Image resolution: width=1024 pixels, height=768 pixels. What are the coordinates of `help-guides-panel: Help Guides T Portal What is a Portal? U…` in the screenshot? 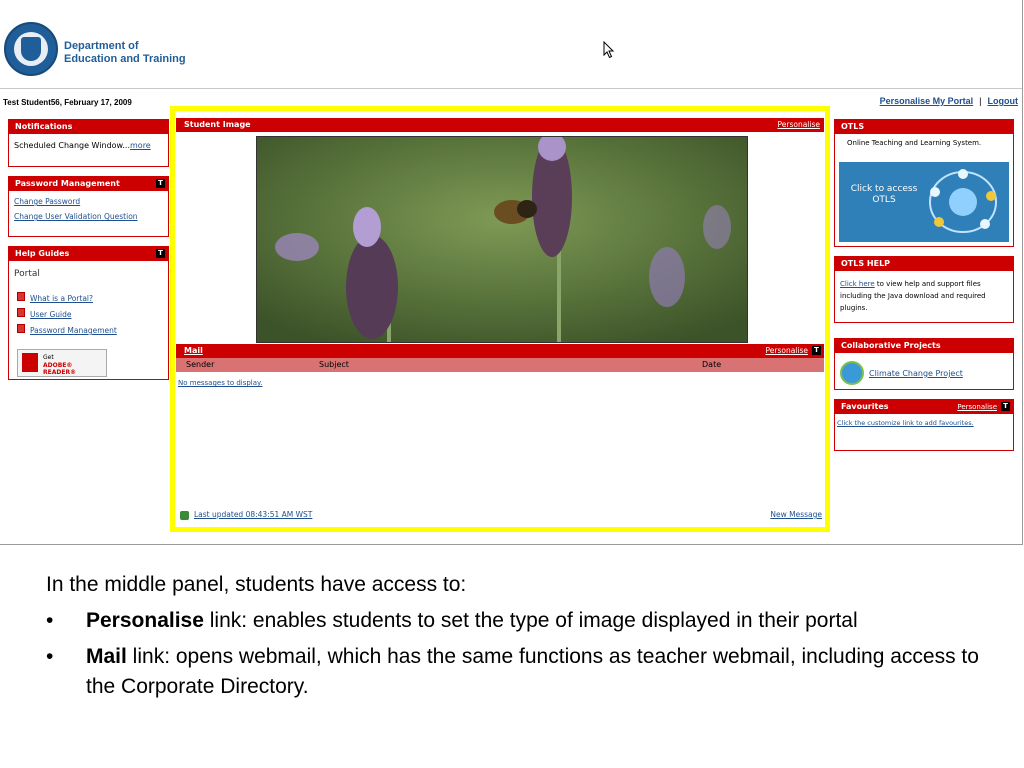 It's located at (88, 313).